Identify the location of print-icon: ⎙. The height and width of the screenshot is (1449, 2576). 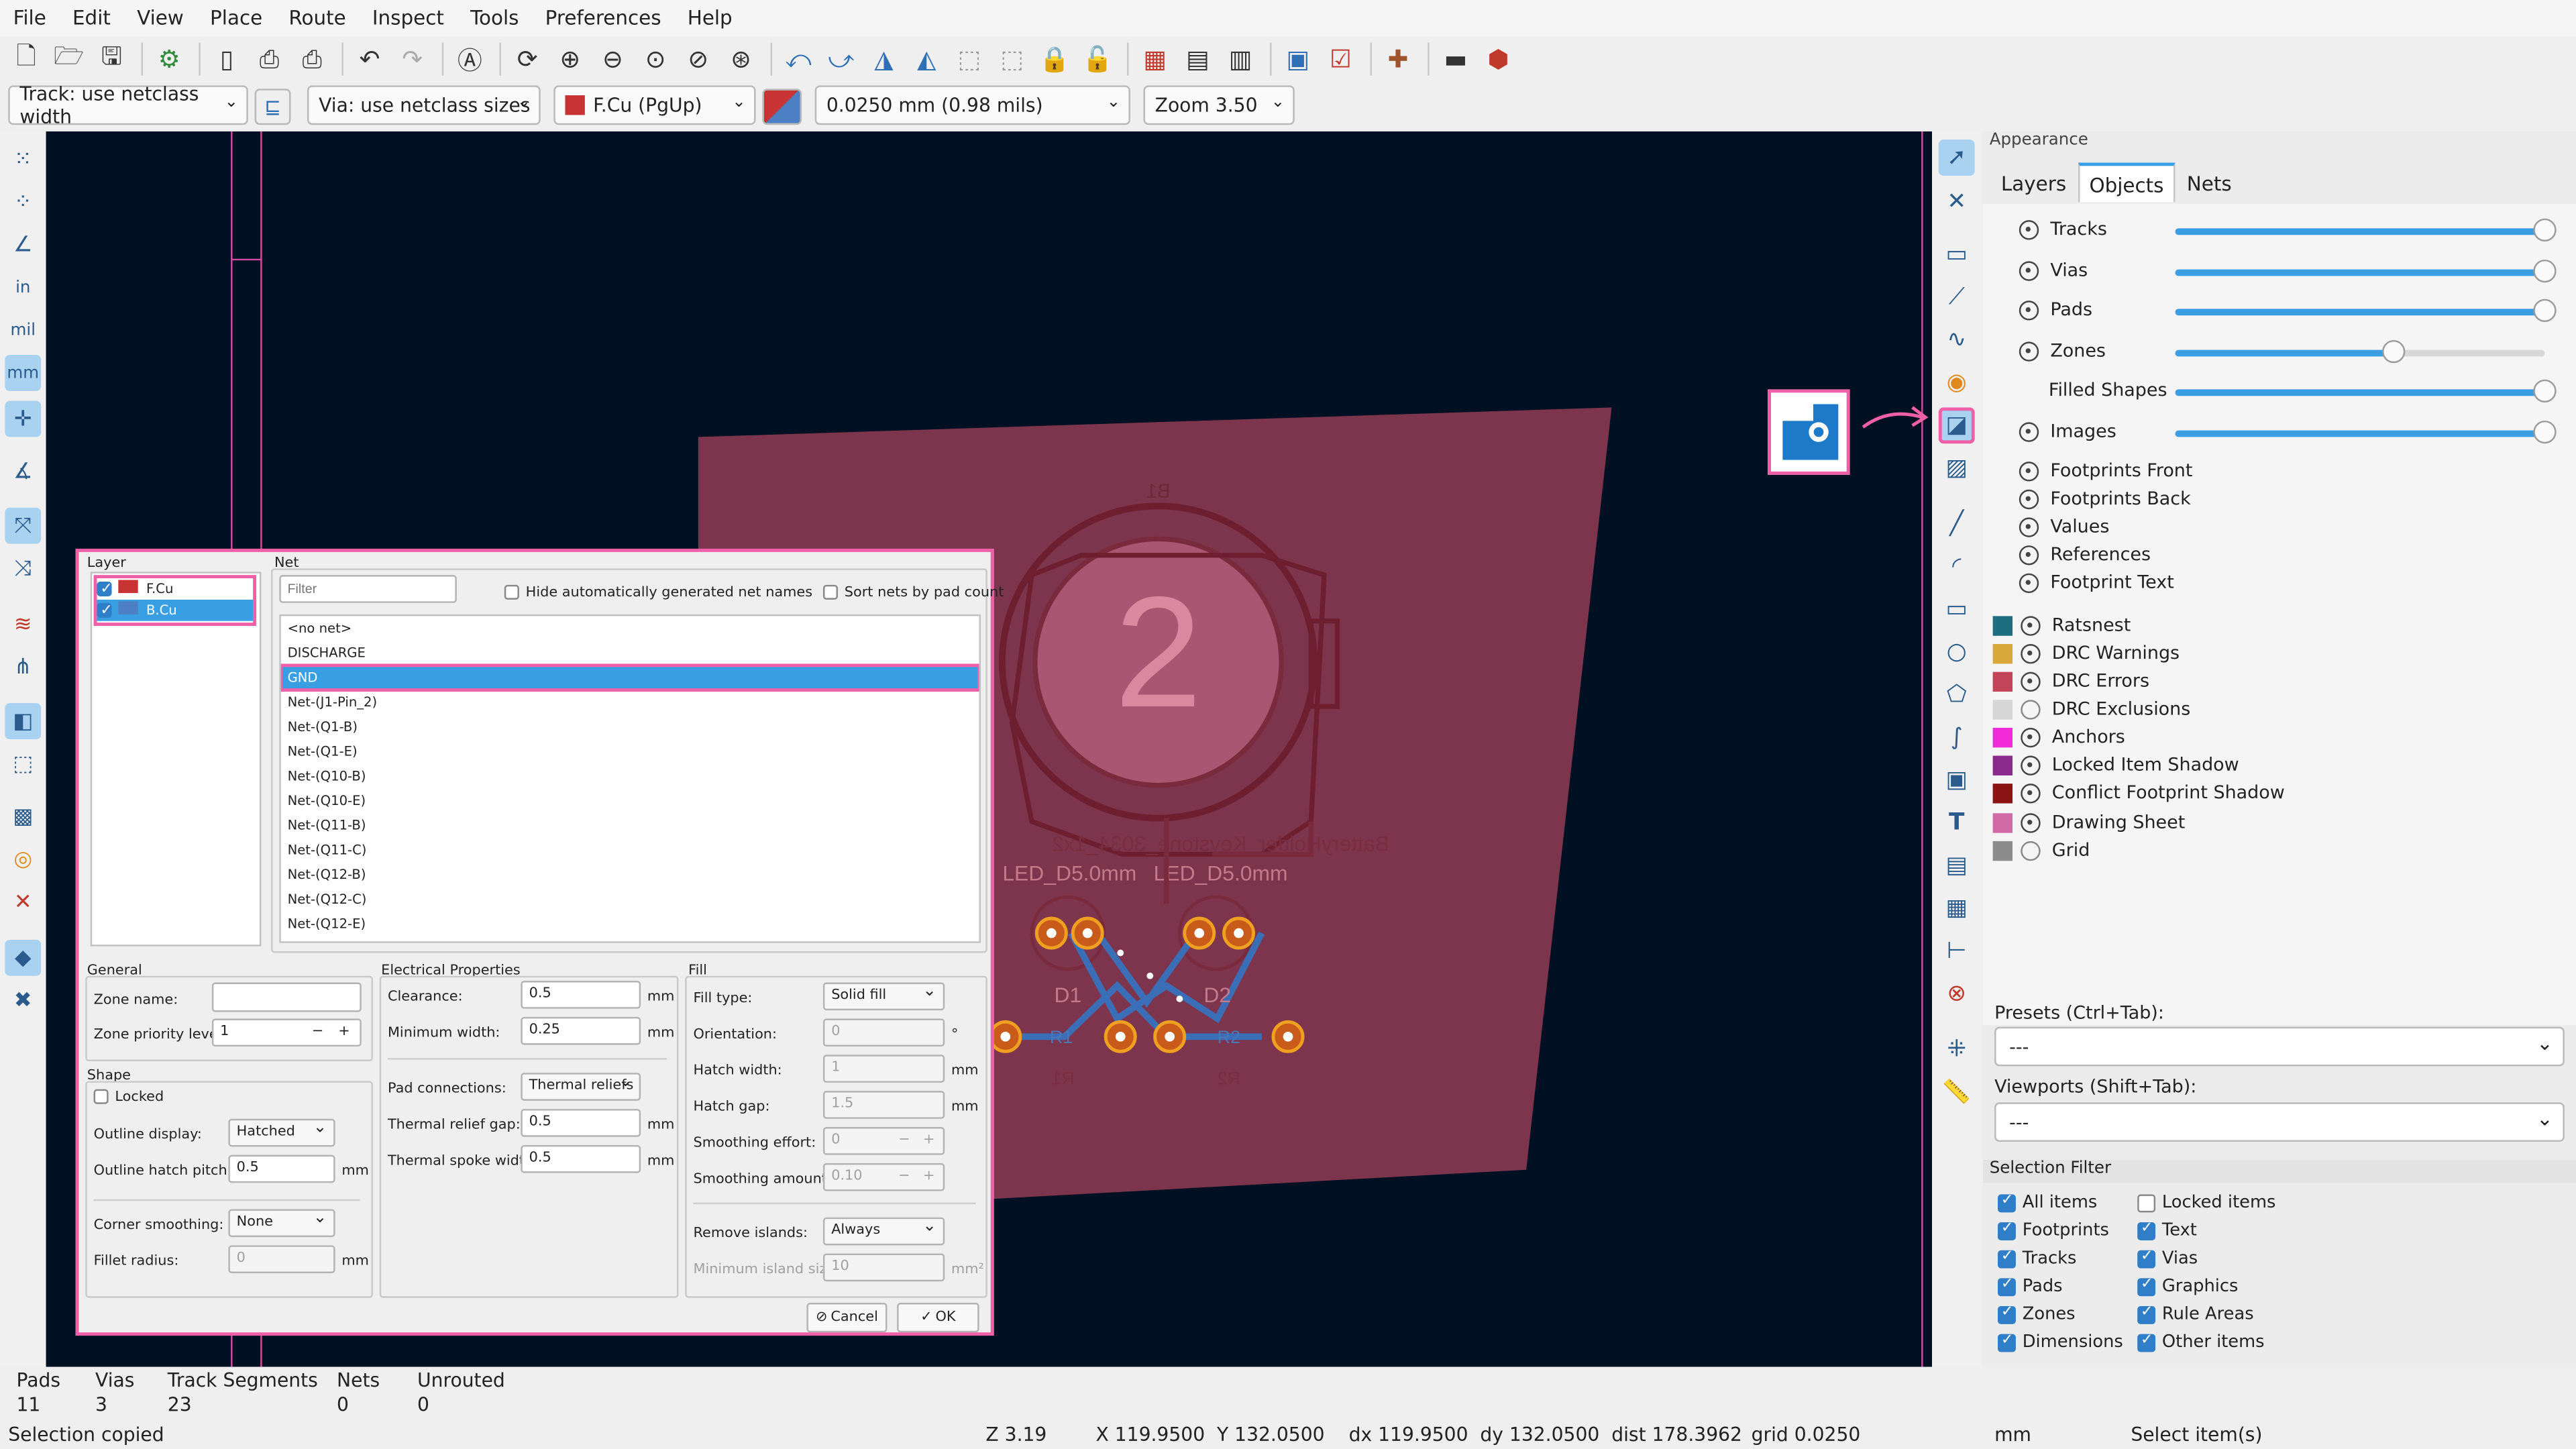
(269, 59).